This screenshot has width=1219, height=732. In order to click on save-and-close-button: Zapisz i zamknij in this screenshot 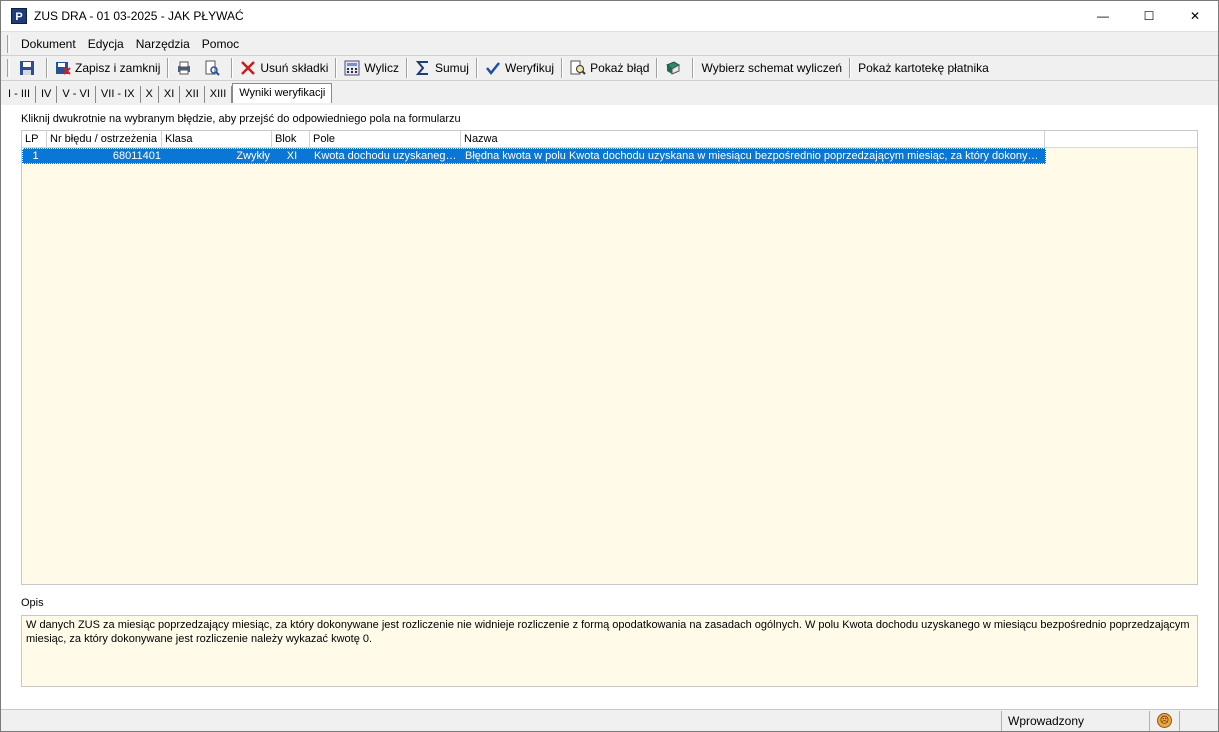, I will do `click(107, 68)`.